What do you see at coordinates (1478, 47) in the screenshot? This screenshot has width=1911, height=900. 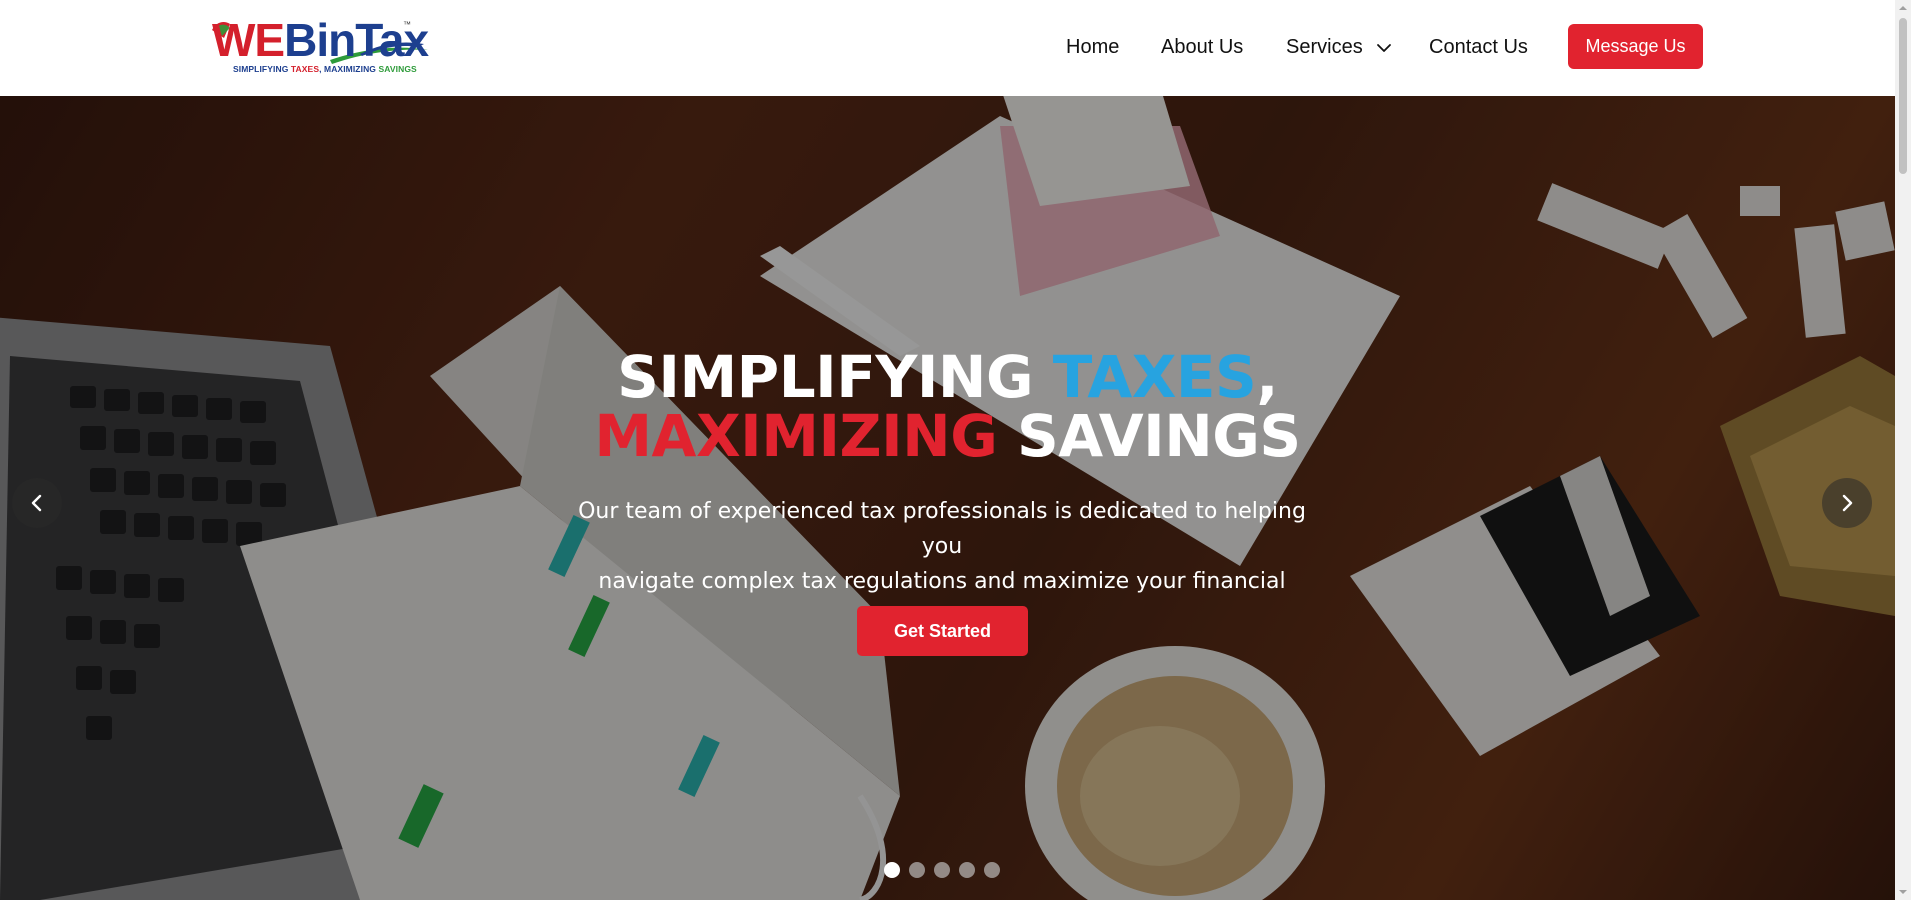 I see `nav-contact-us: Contact Us` at bounding box center [1478, 47].